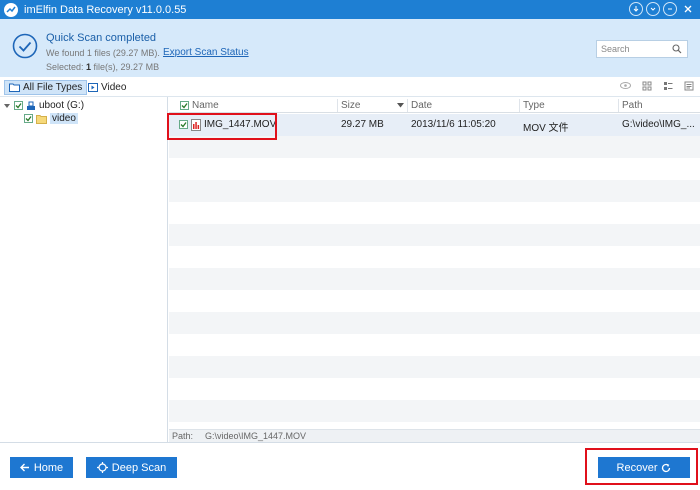  Describe the element at coordinates (28, 118) in the screenshot. I see `video-folder-checkbox` at that location.